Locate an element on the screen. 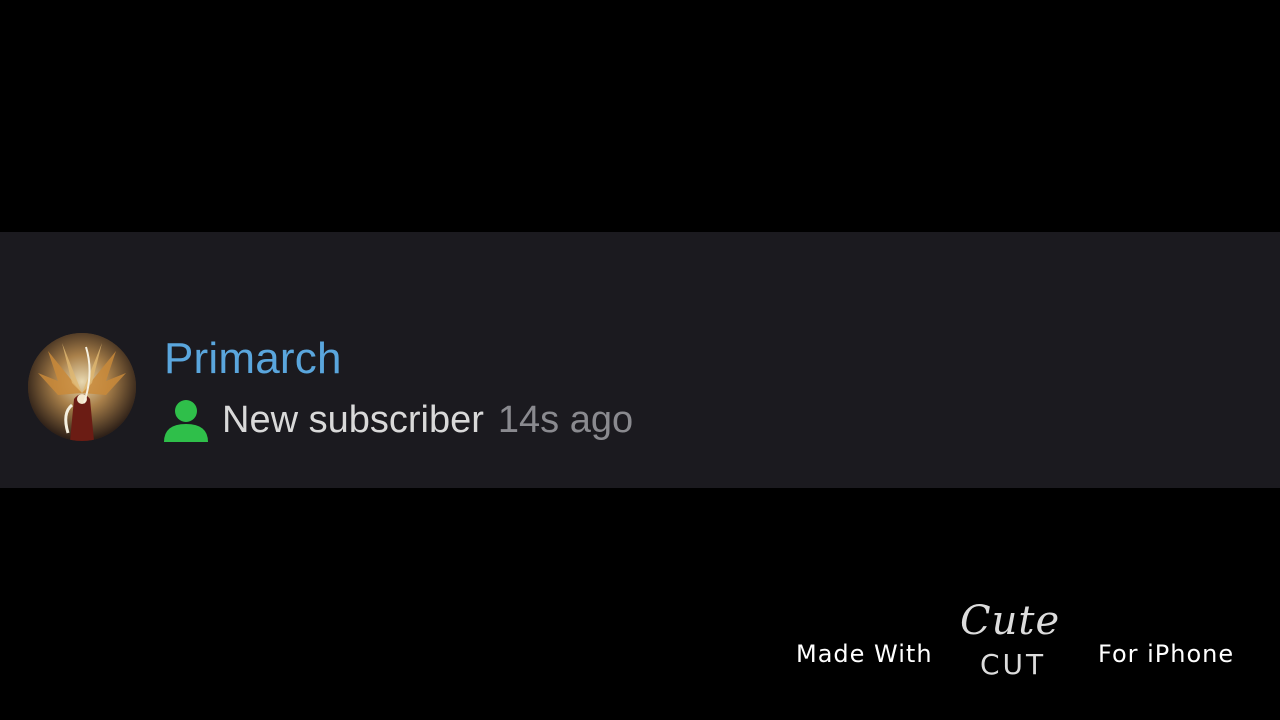 The height and width of the screenshot is (720, 1280). event-timestamp: 14s ago is located at coordinates (565, 420).